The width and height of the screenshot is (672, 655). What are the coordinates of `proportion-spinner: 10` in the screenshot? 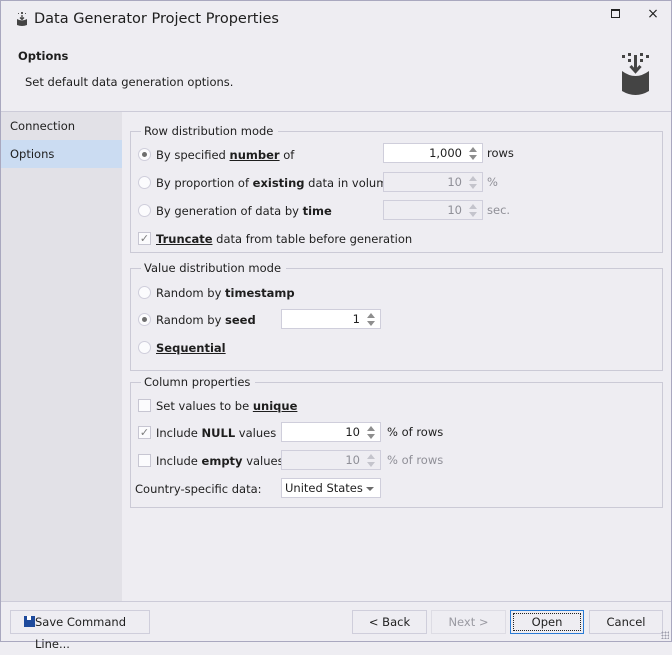 It's located at (433, 182).